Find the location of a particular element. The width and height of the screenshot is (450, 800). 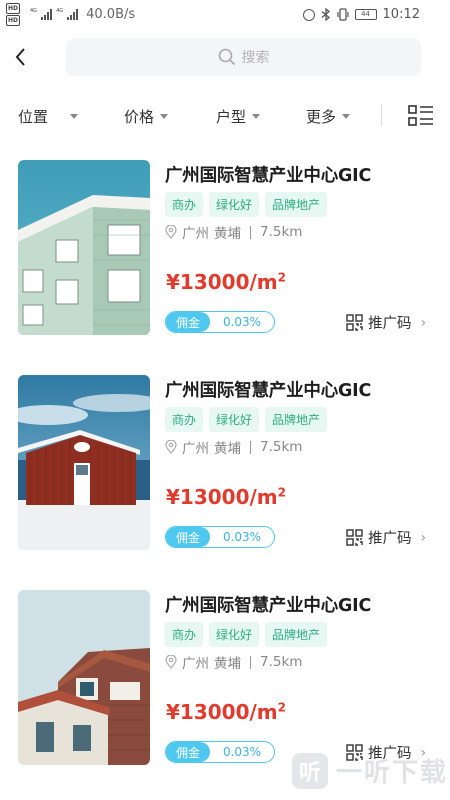

filter-bar: 位置 价格 户型 更多 is located at coordinates (225, 116).